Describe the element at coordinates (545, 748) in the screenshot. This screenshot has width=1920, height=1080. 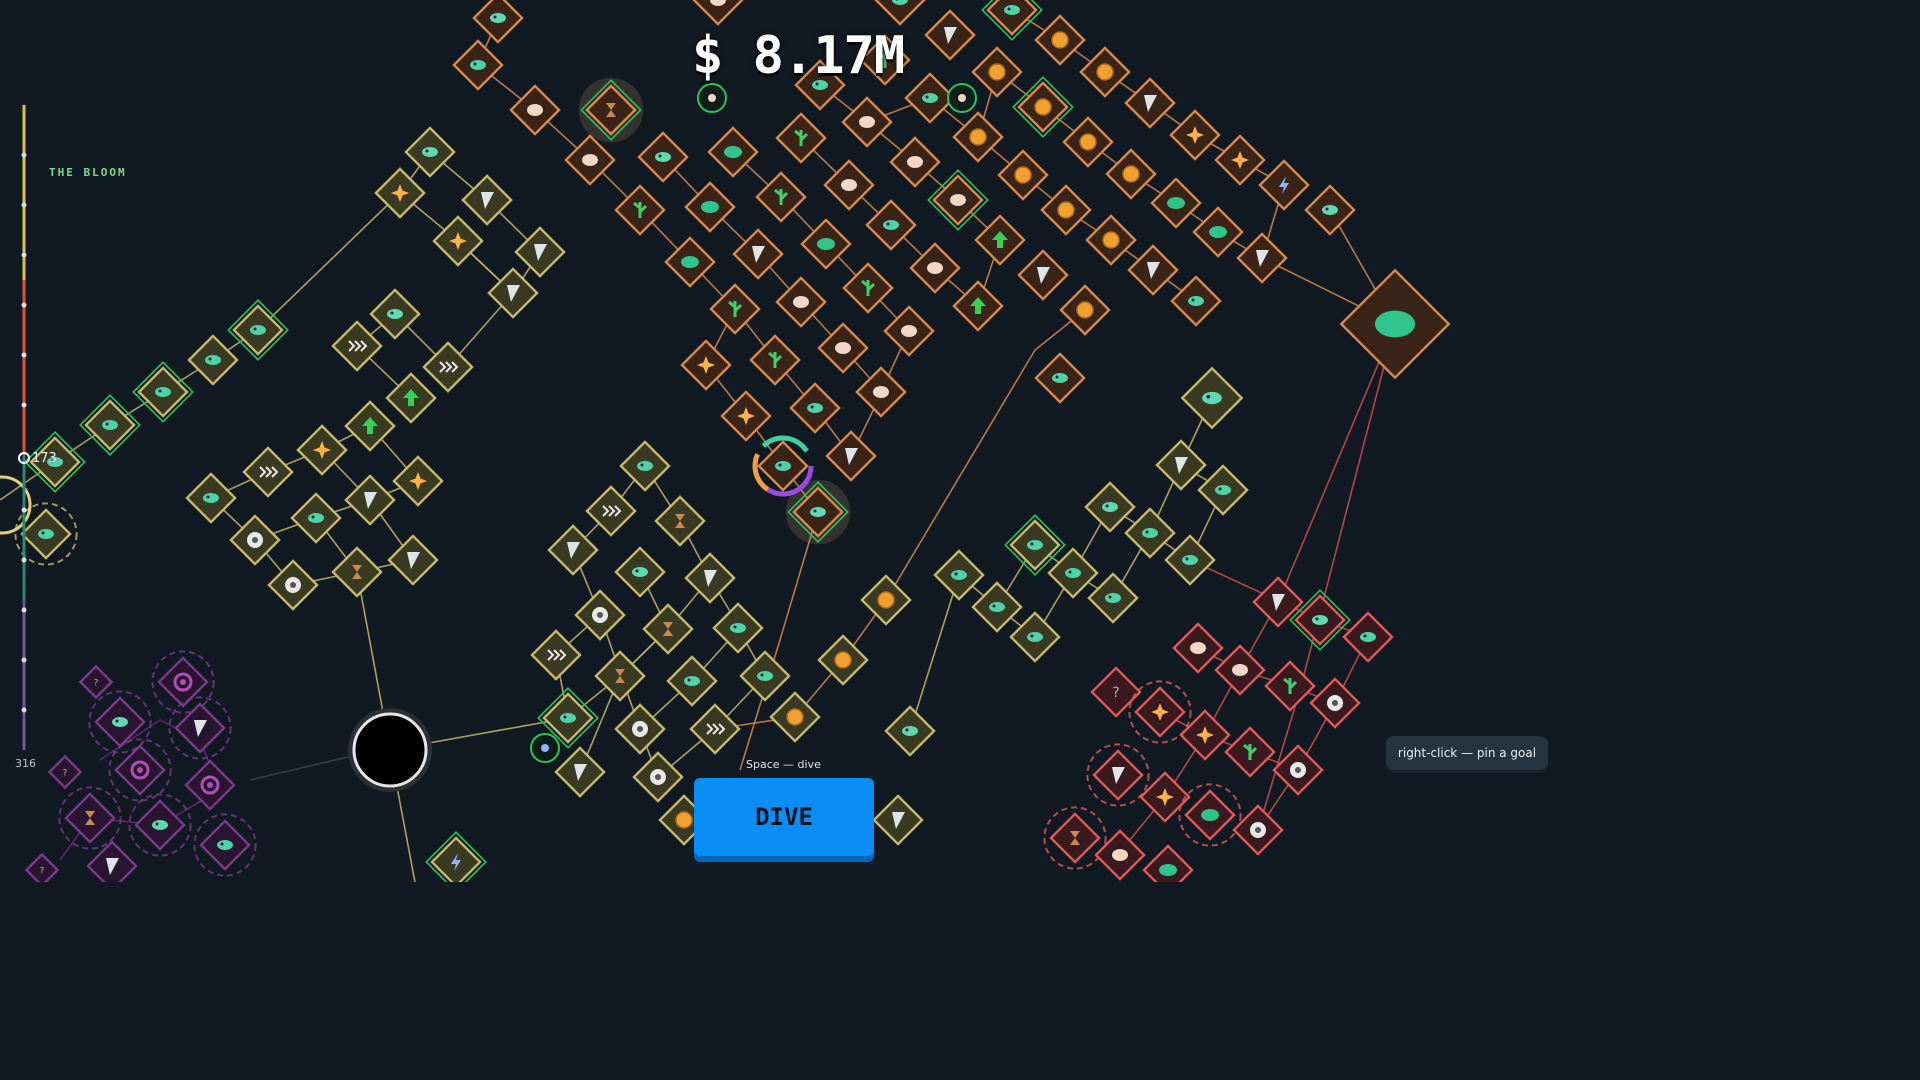
I see `bolt-bubble` at that location.